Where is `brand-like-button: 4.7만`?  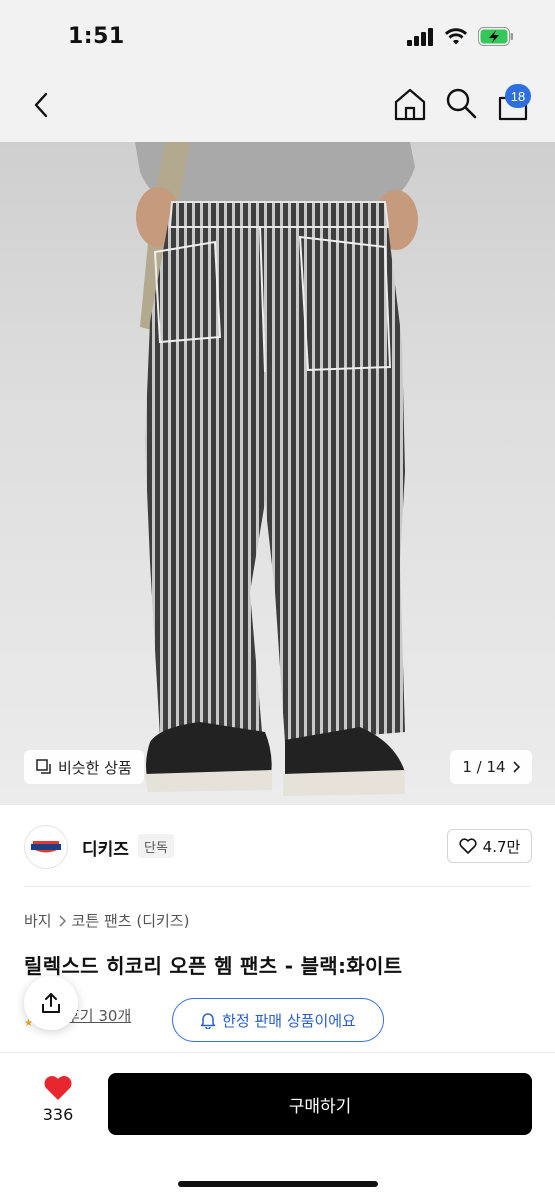 brand-like-button: 4.7만 is located at coordinates (489, 846).